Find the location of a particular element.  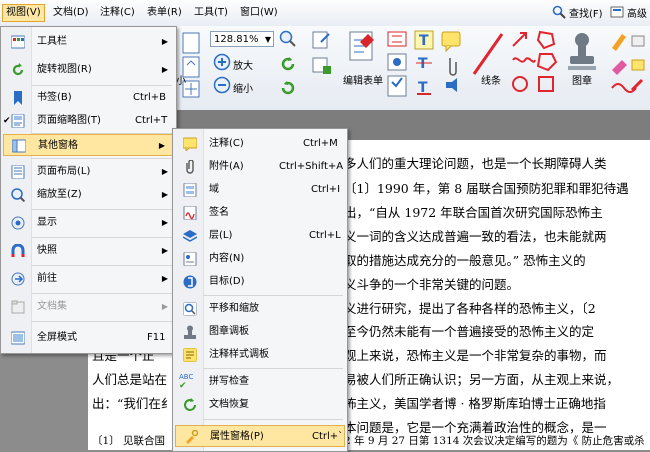

full-screen-icon is located at coordinates (18, 338).